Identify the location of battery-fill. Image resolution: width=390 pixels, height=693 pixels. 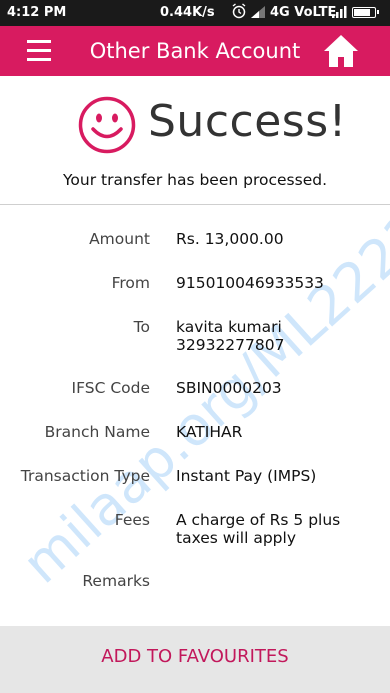
(362, 12).